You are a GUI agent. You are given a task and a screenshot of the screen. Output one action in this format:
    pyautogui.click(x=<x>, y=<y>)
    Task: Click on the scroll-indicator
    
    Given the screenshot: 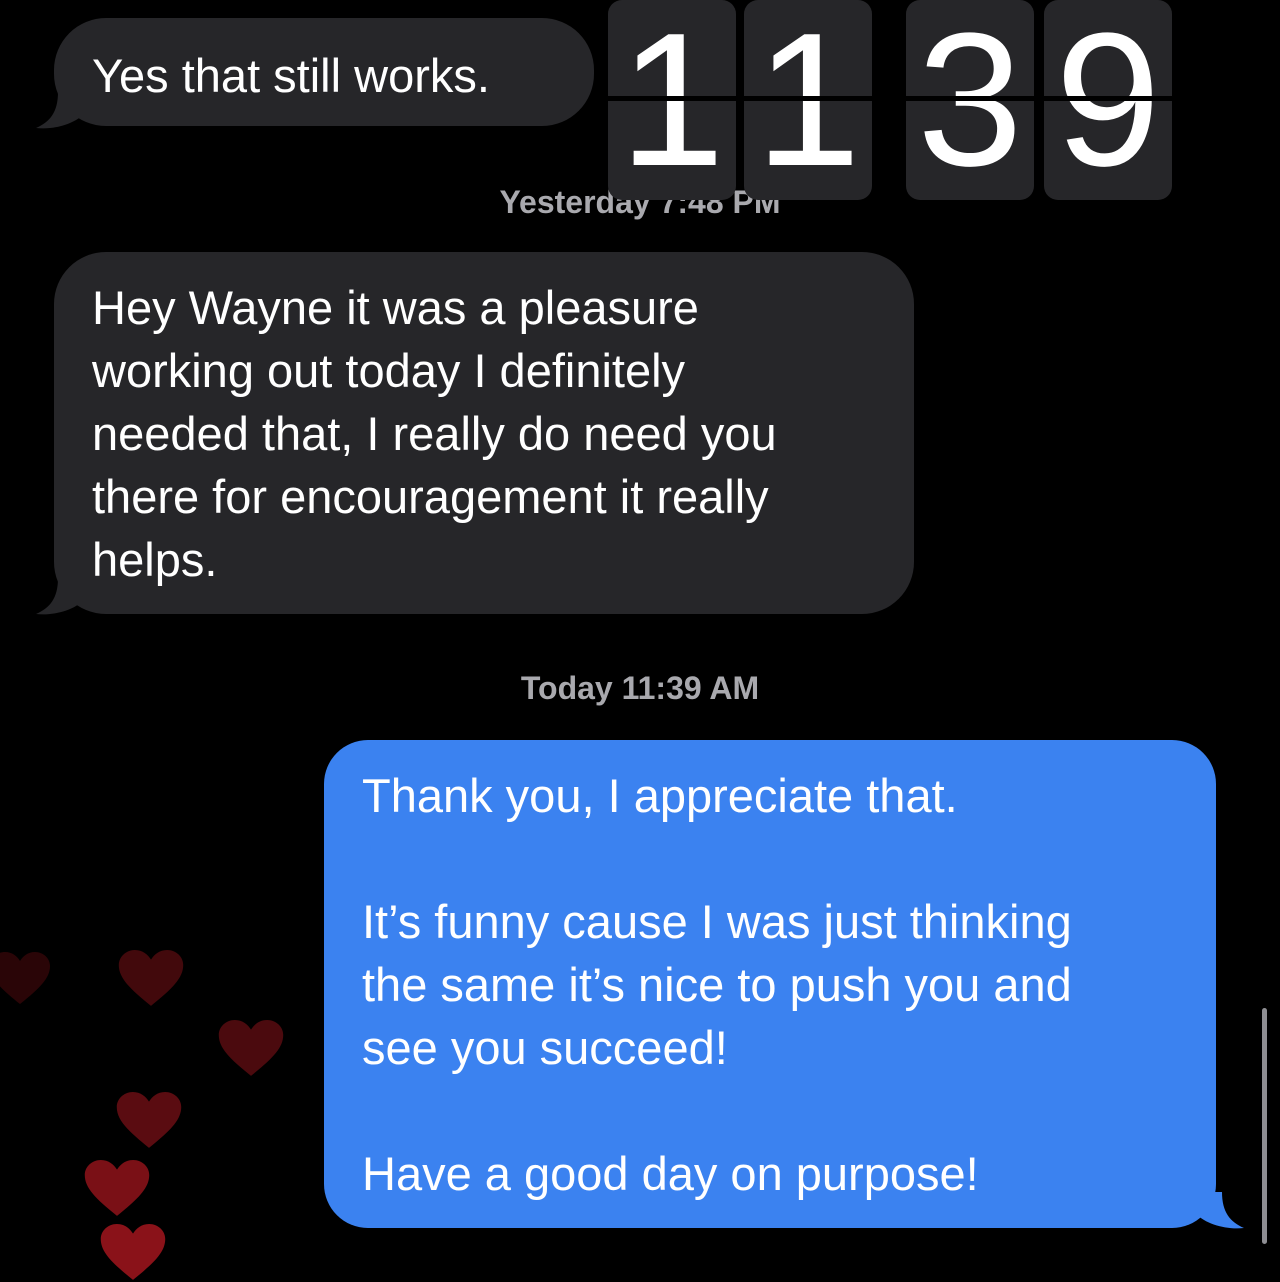 What is the action you would take?
    pyautogui.click(x=1264, y=1126)
    